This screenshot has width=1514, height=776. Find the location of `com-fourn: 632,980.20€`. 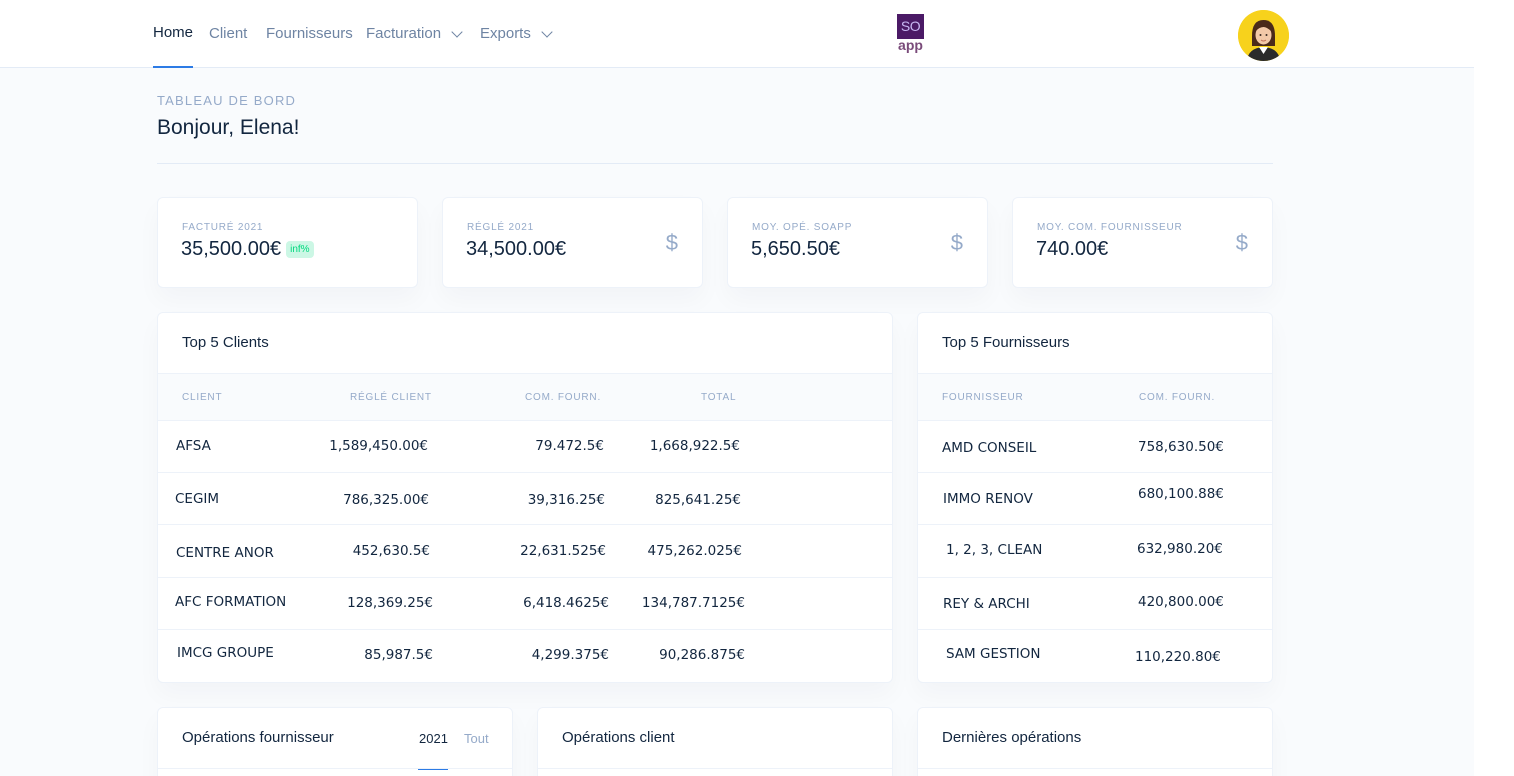

com-fourn: 632,980.20€ is located at coordinates (1180, 549).